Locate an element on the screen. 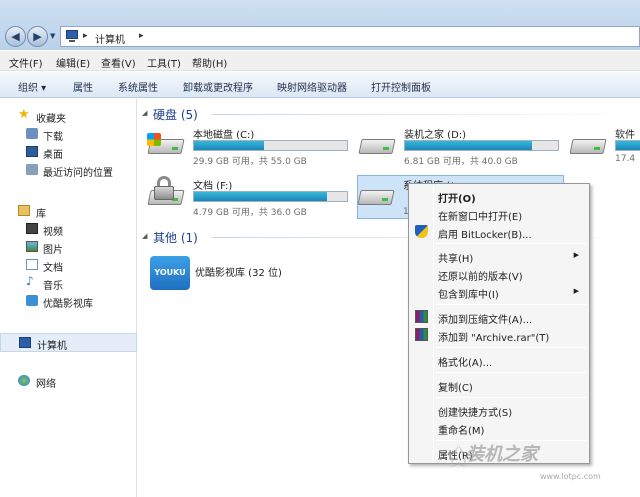 The image size is (640, 497). forward-button: ▶ is located at coordinates (37, 36).